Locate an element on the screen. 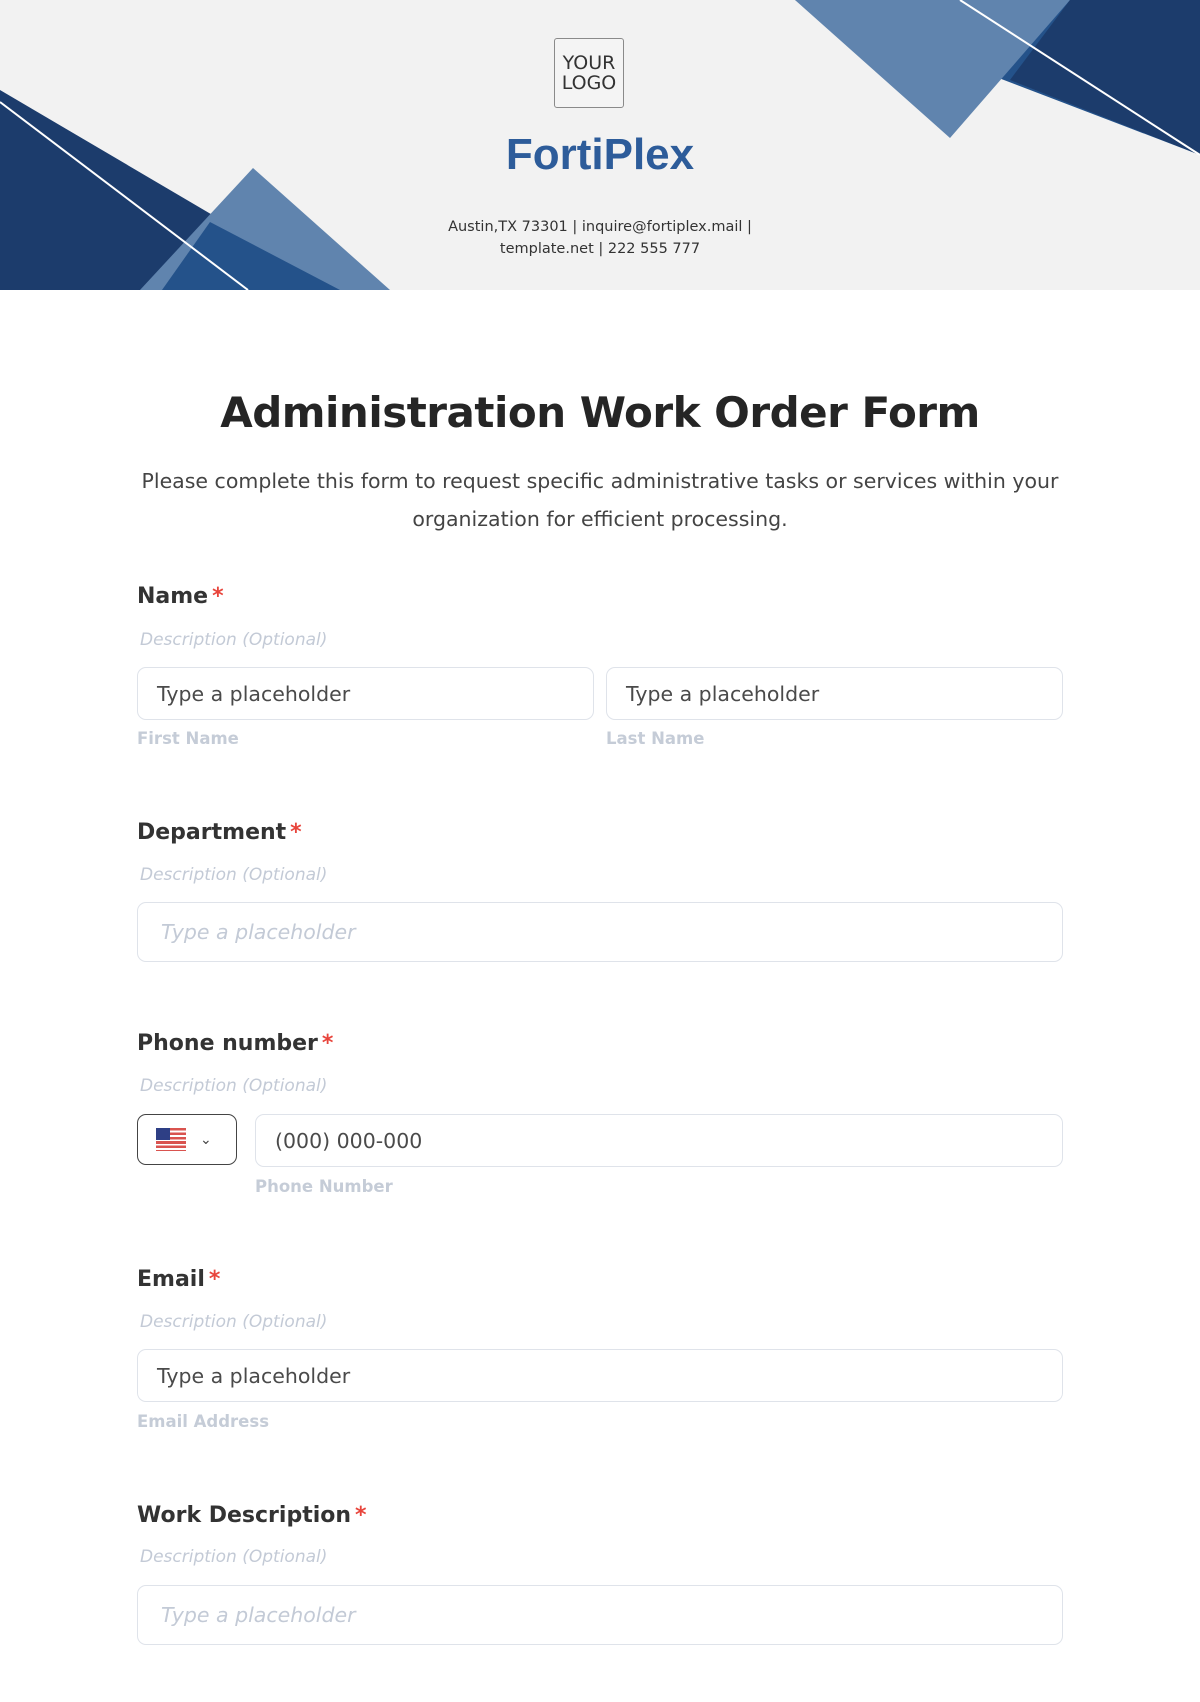 The height and width of the screenshot is (1702, 1200). logo-placeholder: YOUR LOGO is located at coordinates (589, 73).